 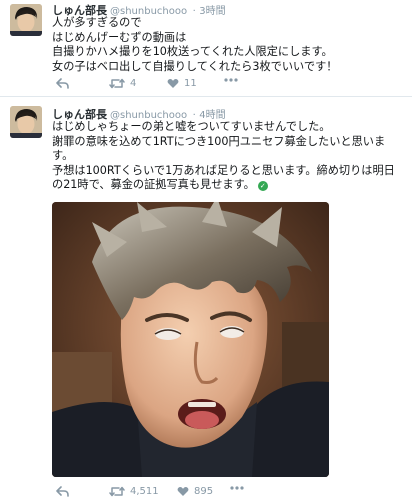 I want to click on tweet-text-line: 自撮りかハメ撮りを10枚送ってくれた人限定にします。, so click(x=192, y=51).